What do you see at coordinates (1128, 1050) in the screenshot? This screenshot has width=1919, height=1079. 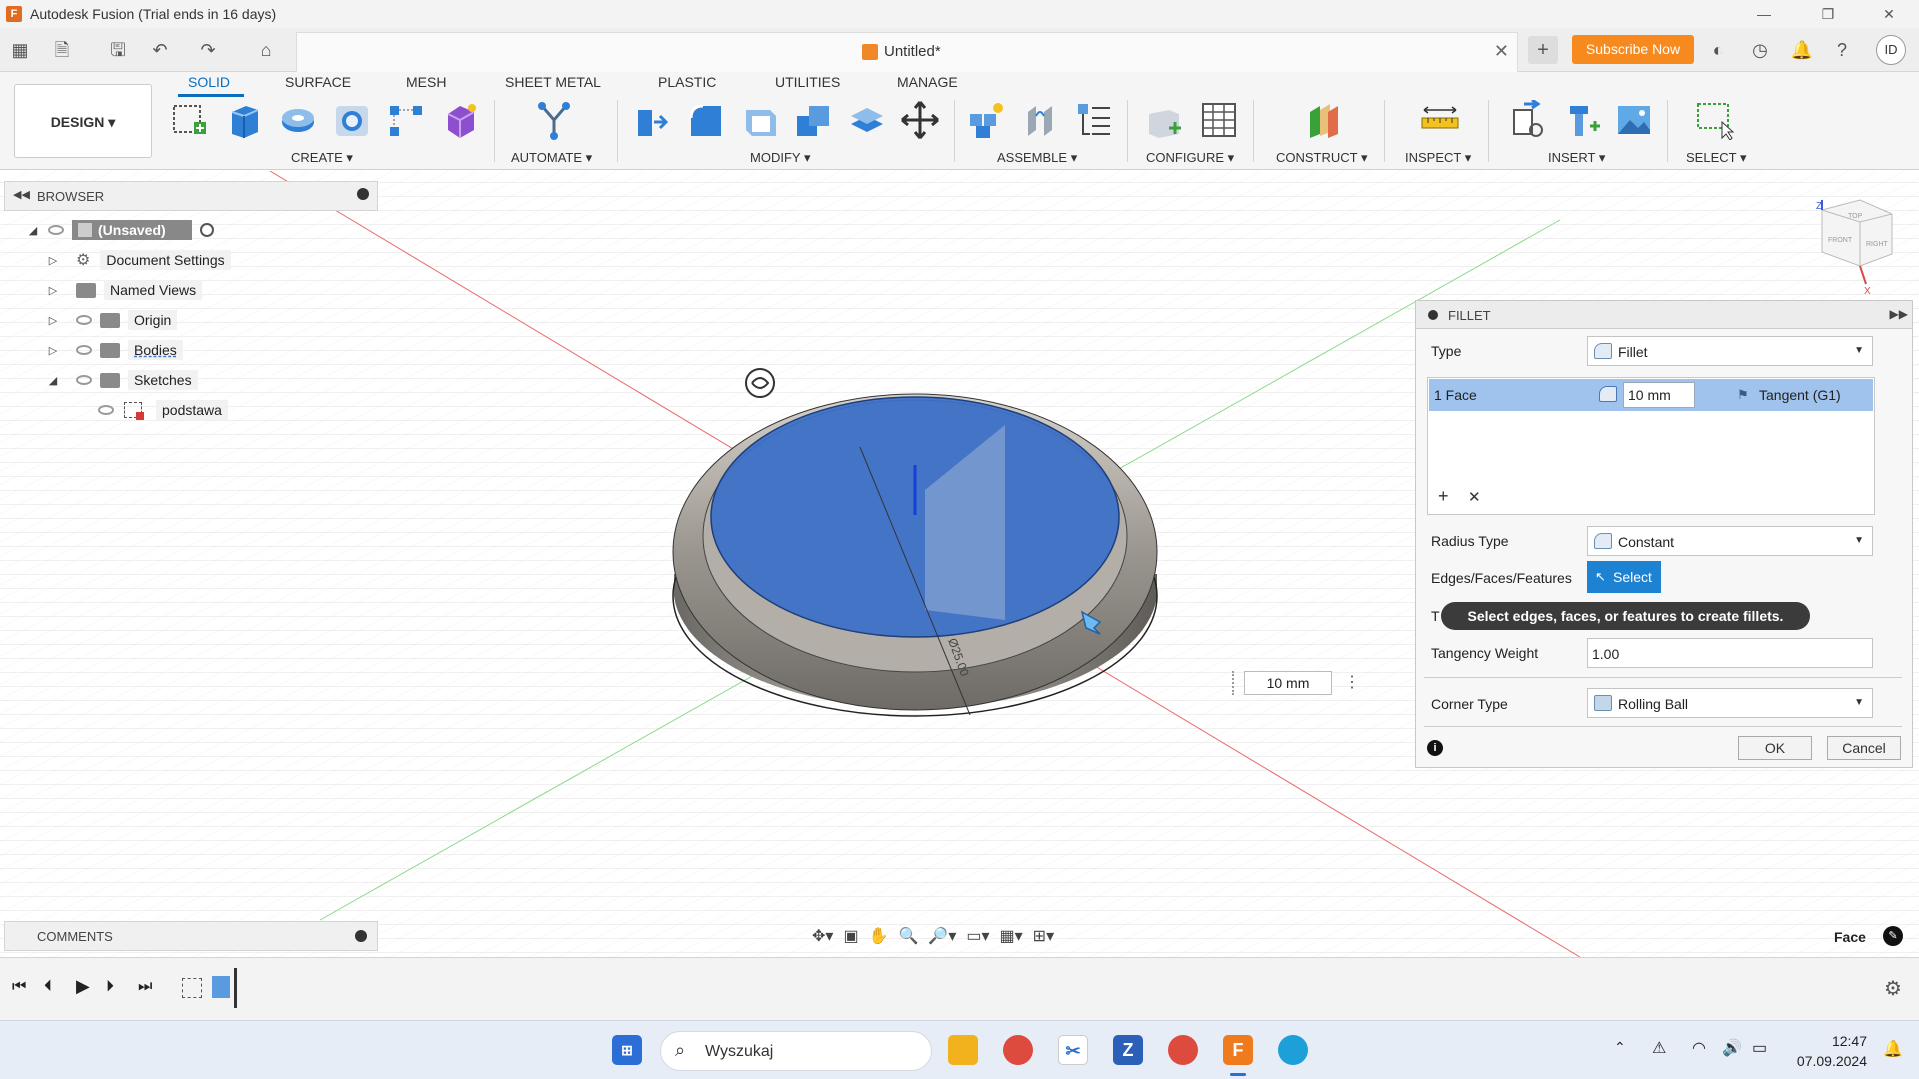 I see `zoom-app-icon: Z` at bounding box center [1128, 1050].